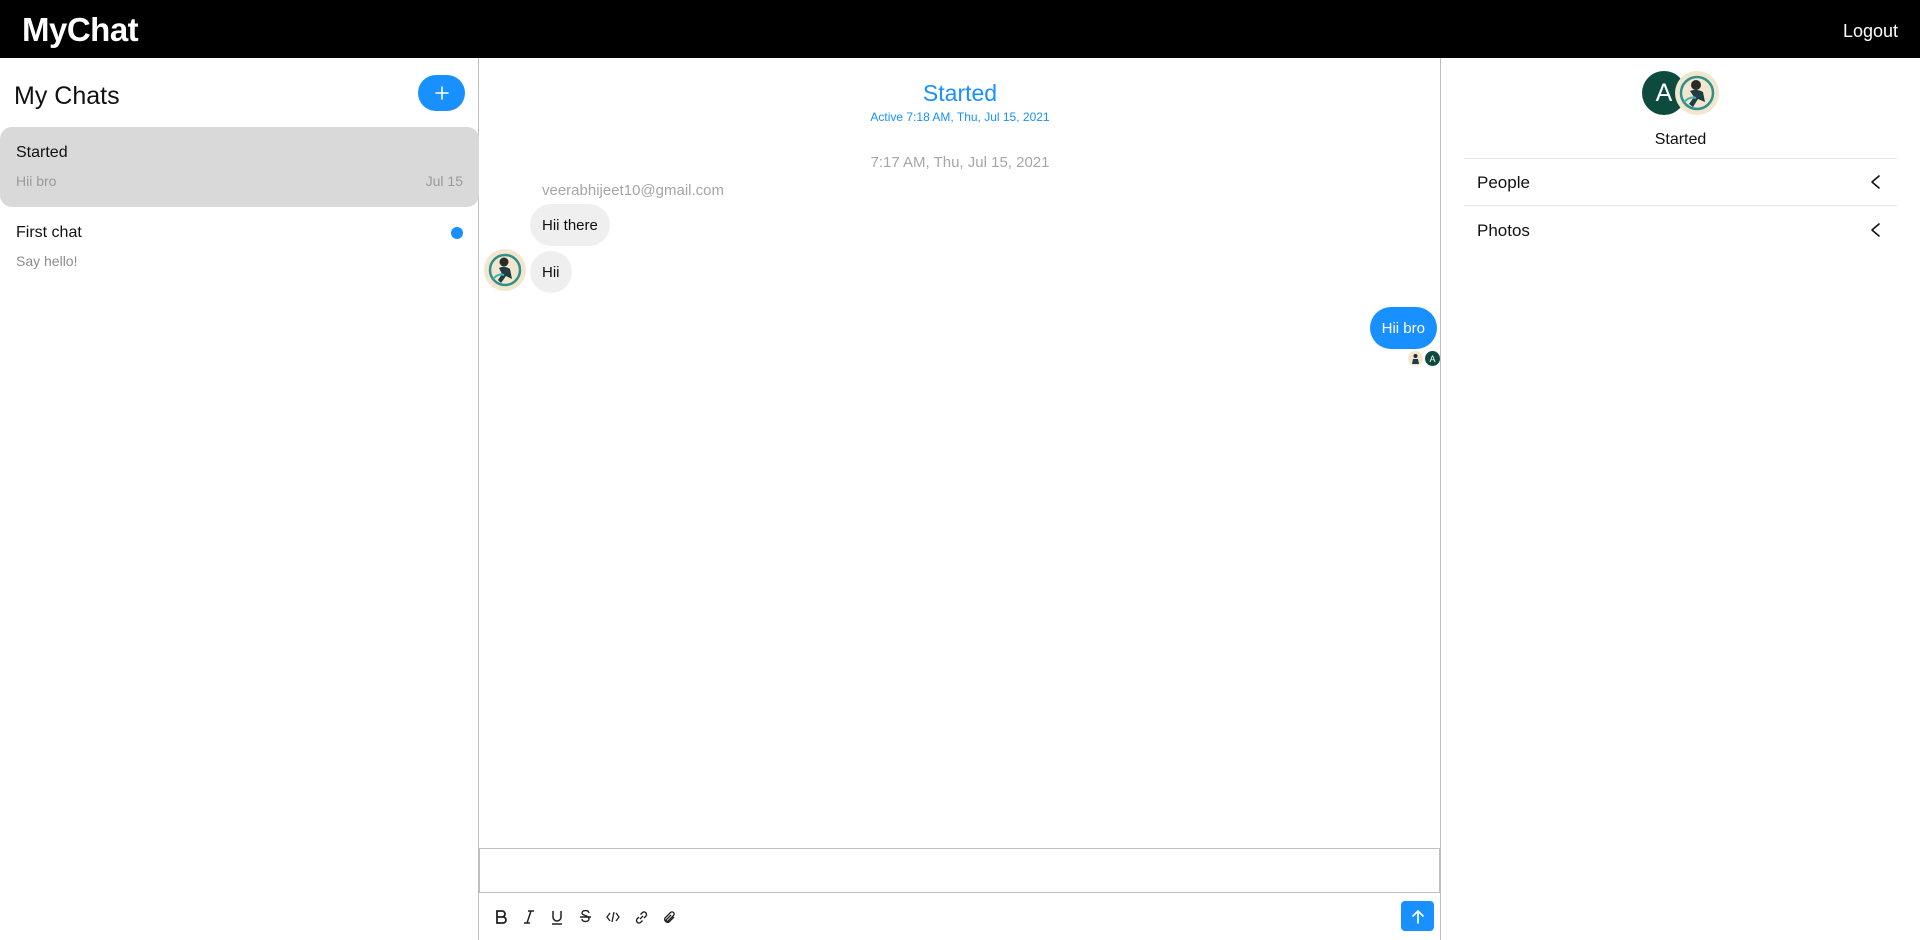  What do you see at coordinates (1680, 139) in the screenshot?
I see `chat-settings-title: Started` at bounding box center [1680, 139].